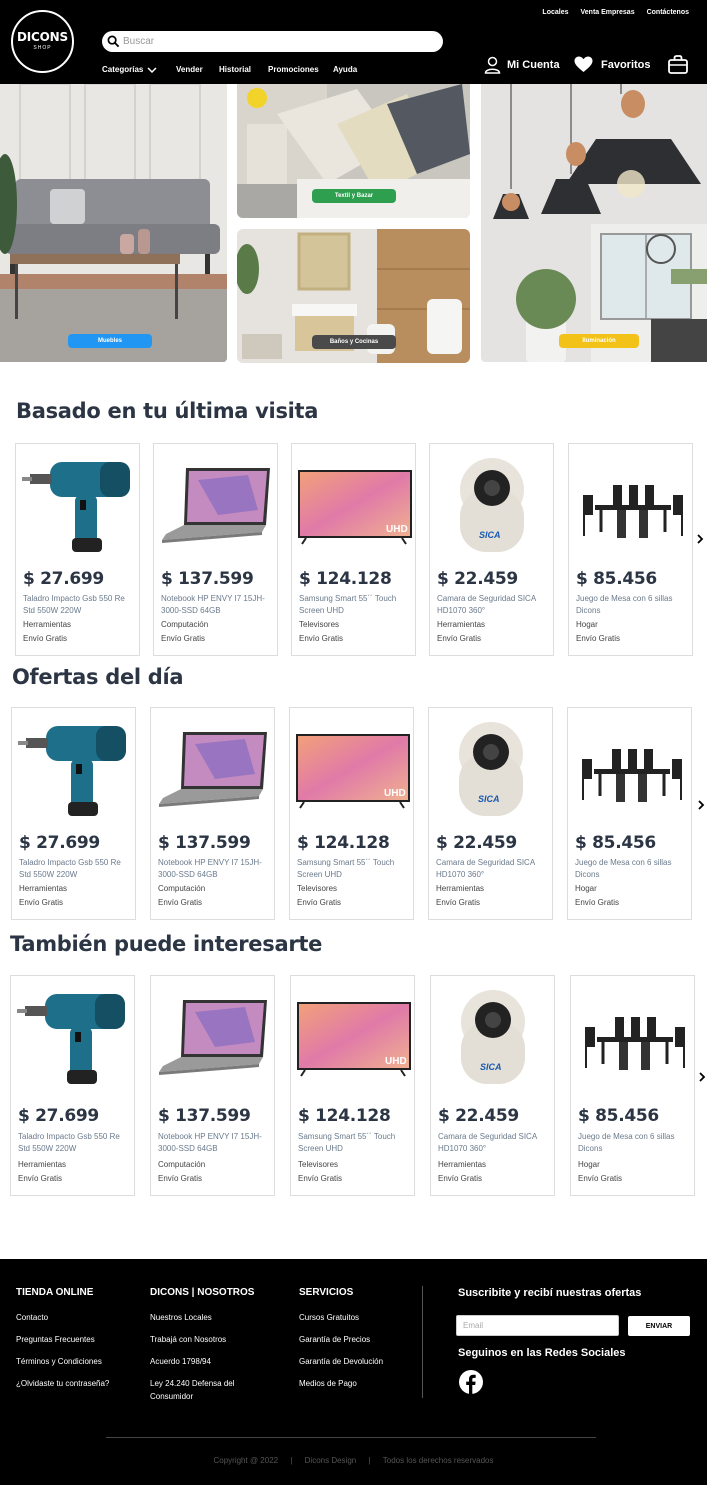 This screenshot has width=707, height=1485. Describe the element at coordinates (678, 64) in the screenshot. I see `shopping-bag-icon` at that location.